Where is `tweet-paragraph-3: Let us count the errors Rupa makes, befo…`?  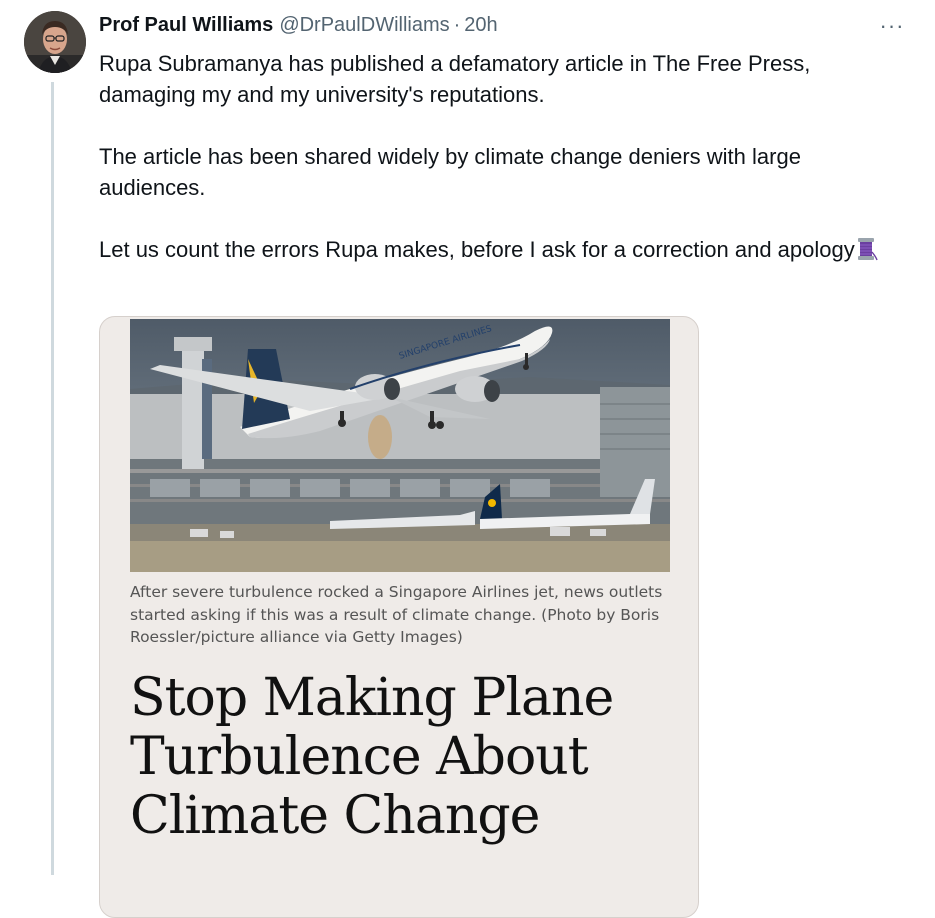
tweet-paragraph-3: Let us count the errors Rupa makes, befo… is located at coordinates (499, 249).